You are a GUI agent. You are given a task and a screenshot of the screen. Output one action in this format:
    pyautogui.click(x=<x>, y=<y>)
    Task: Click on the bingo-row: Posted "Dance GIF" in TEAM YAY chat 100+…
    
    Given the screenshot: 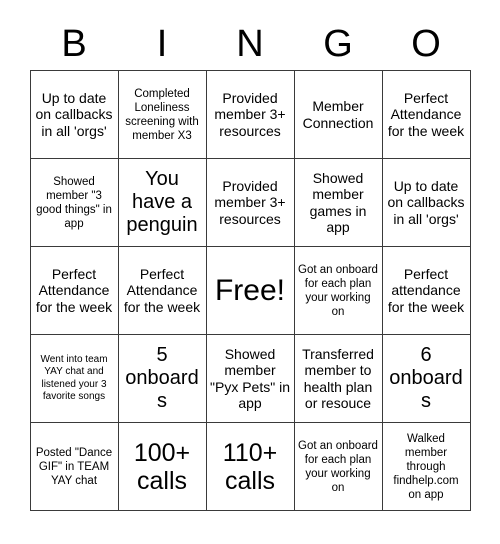 What is the action you would take?
    pyautogui.click(x=250, y=466)
    